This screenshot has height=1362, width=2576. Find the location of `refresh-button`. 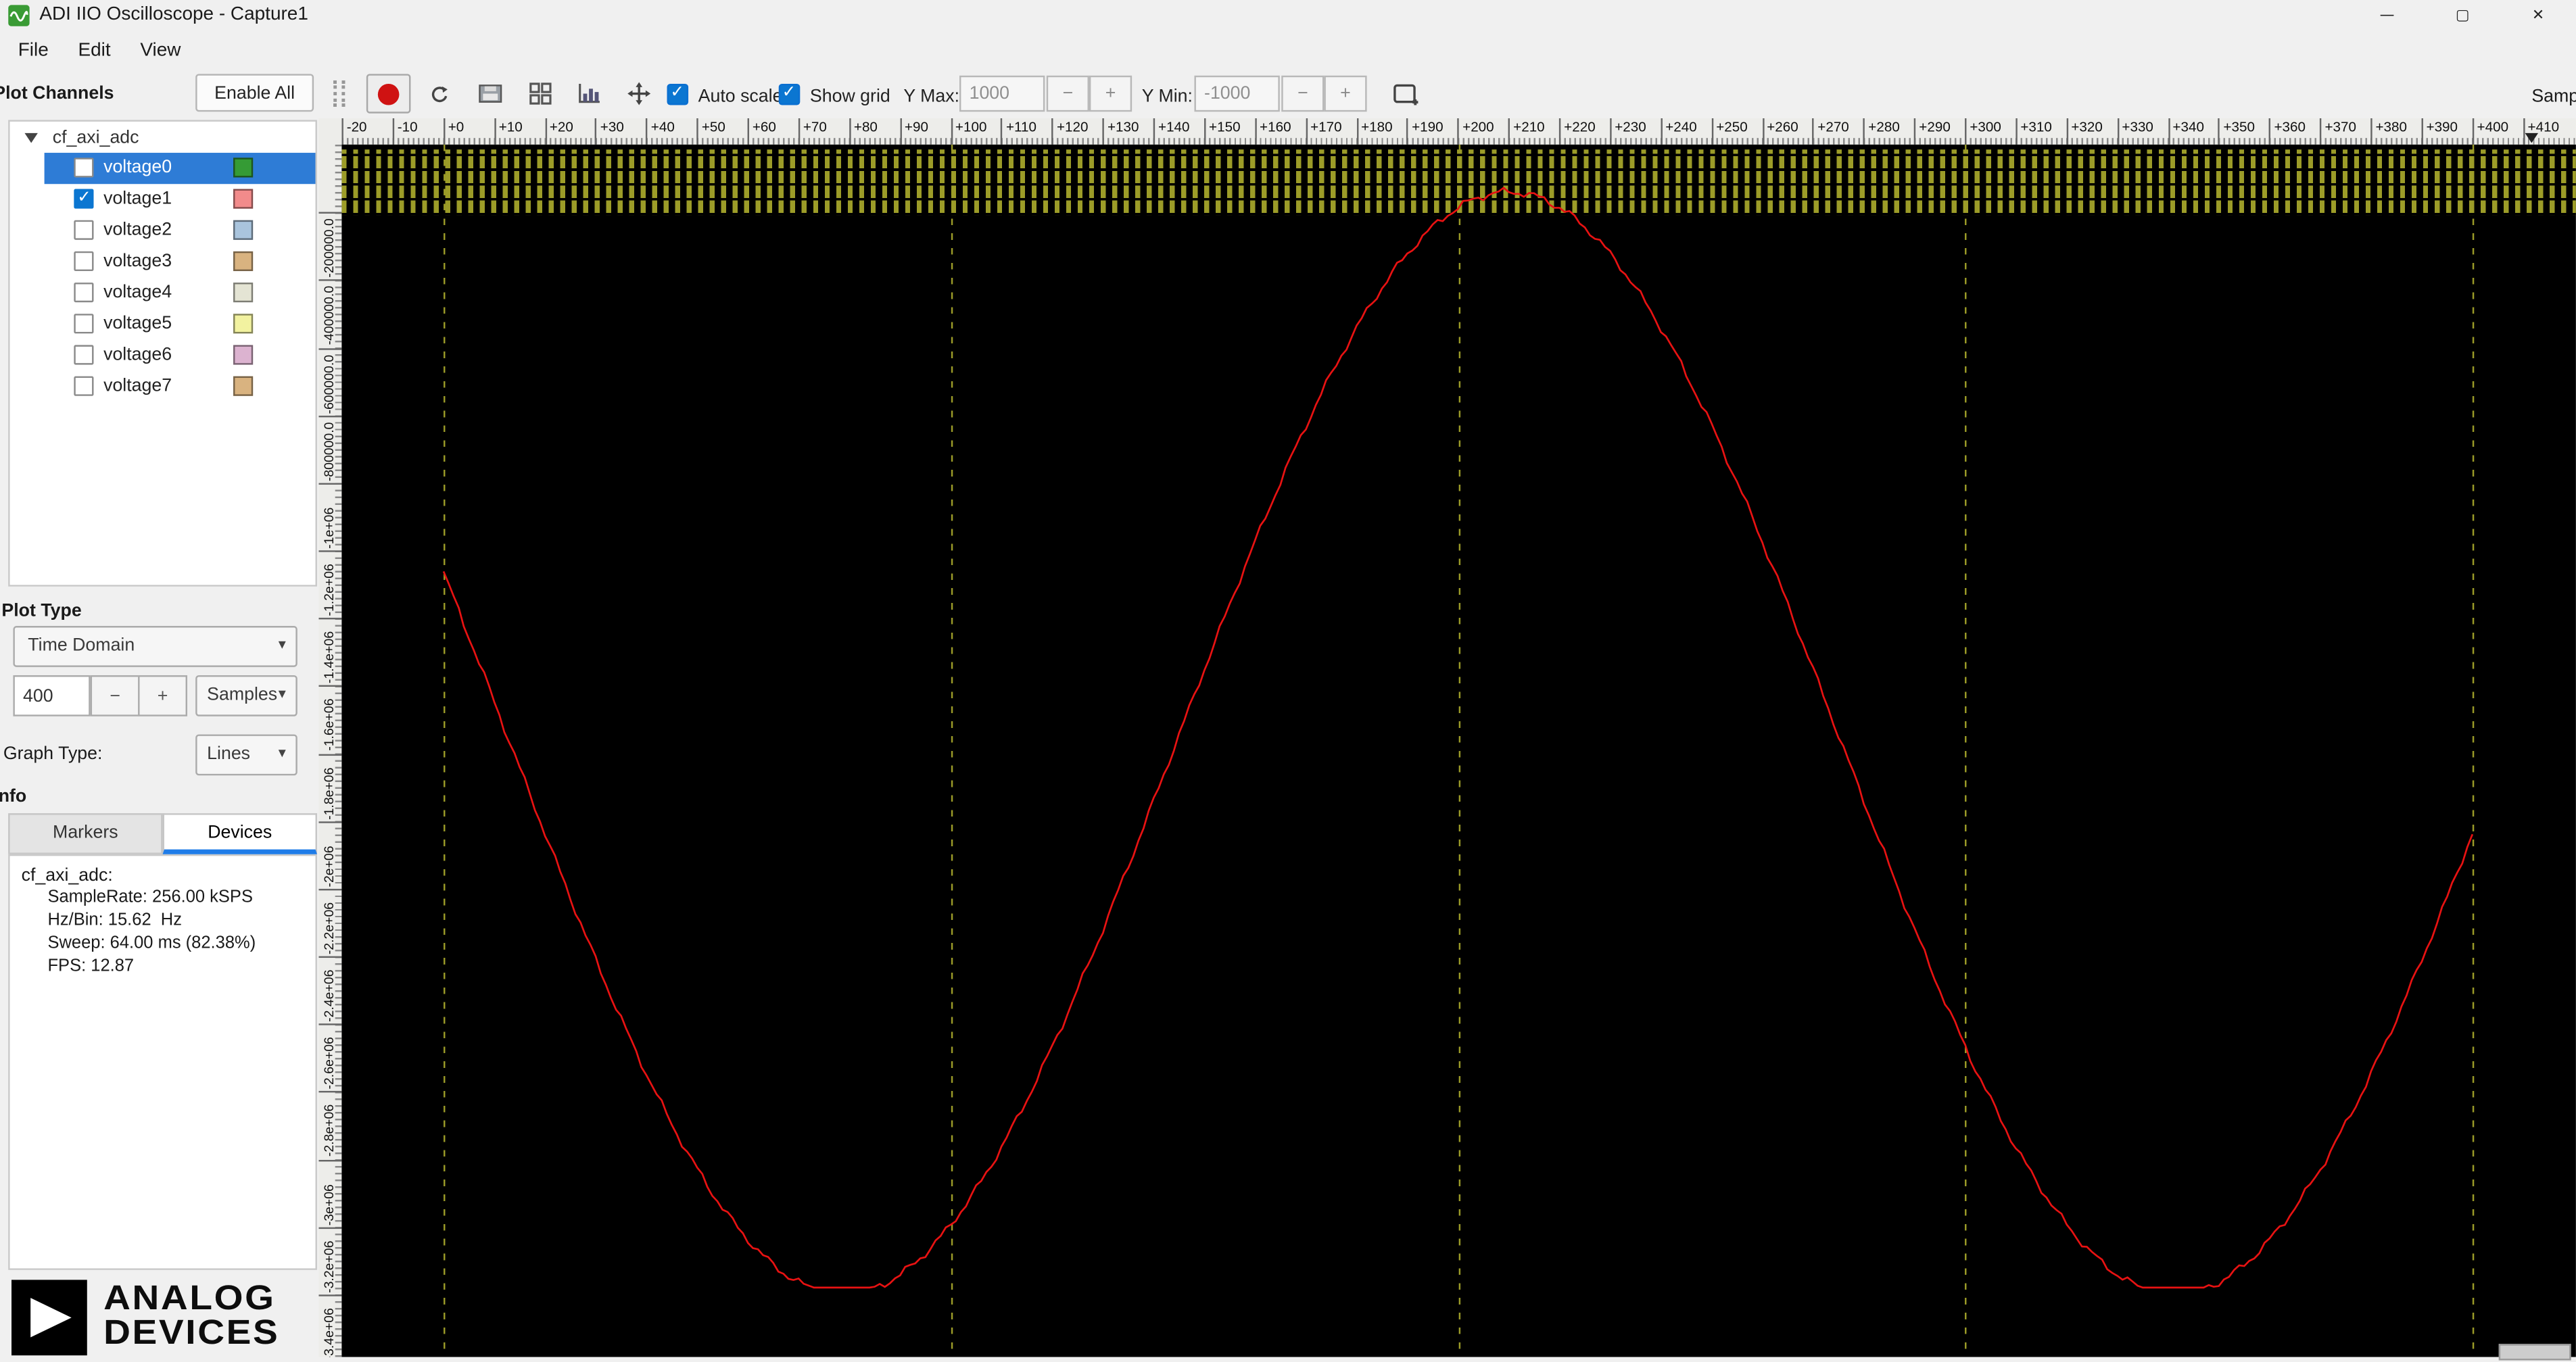

refresh-button is located at coordinates (439, 93).